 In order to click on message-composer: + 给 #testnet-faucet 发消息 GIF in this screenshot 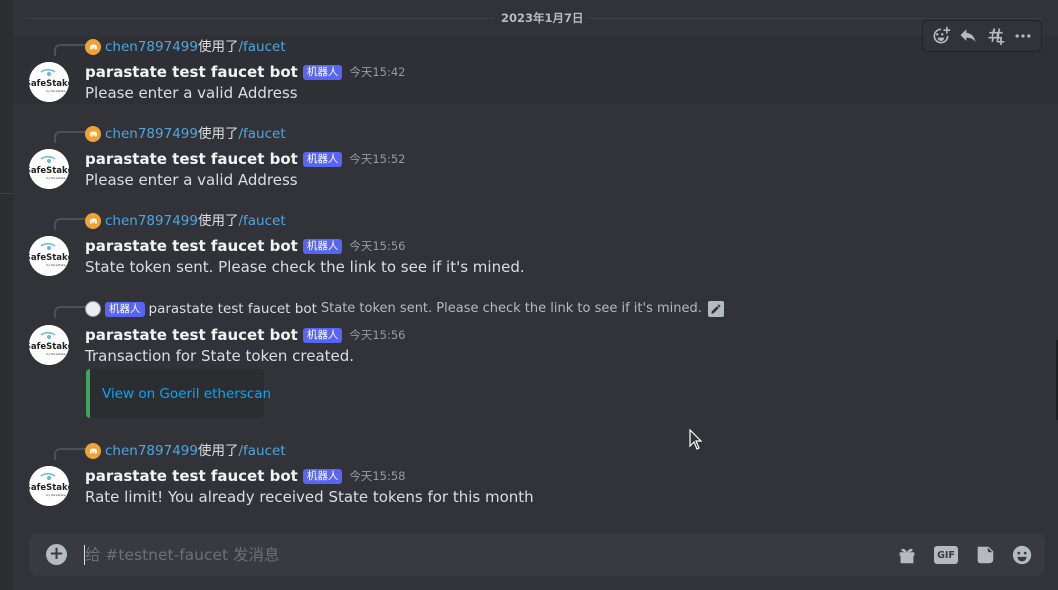, I will do `click(537, 554)`.